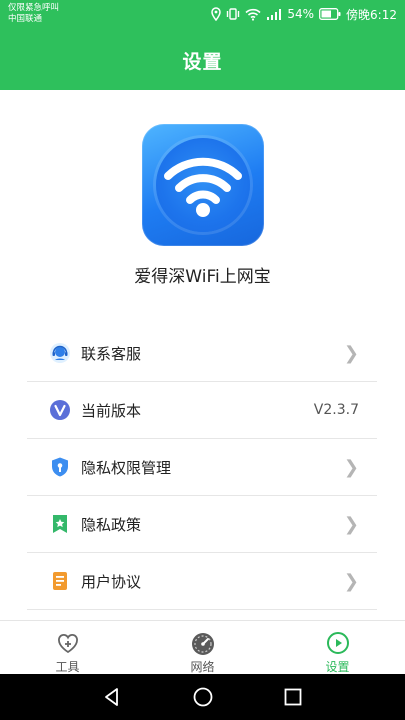  I want to click on clock: 傍晚6:12, so click(371, 14).